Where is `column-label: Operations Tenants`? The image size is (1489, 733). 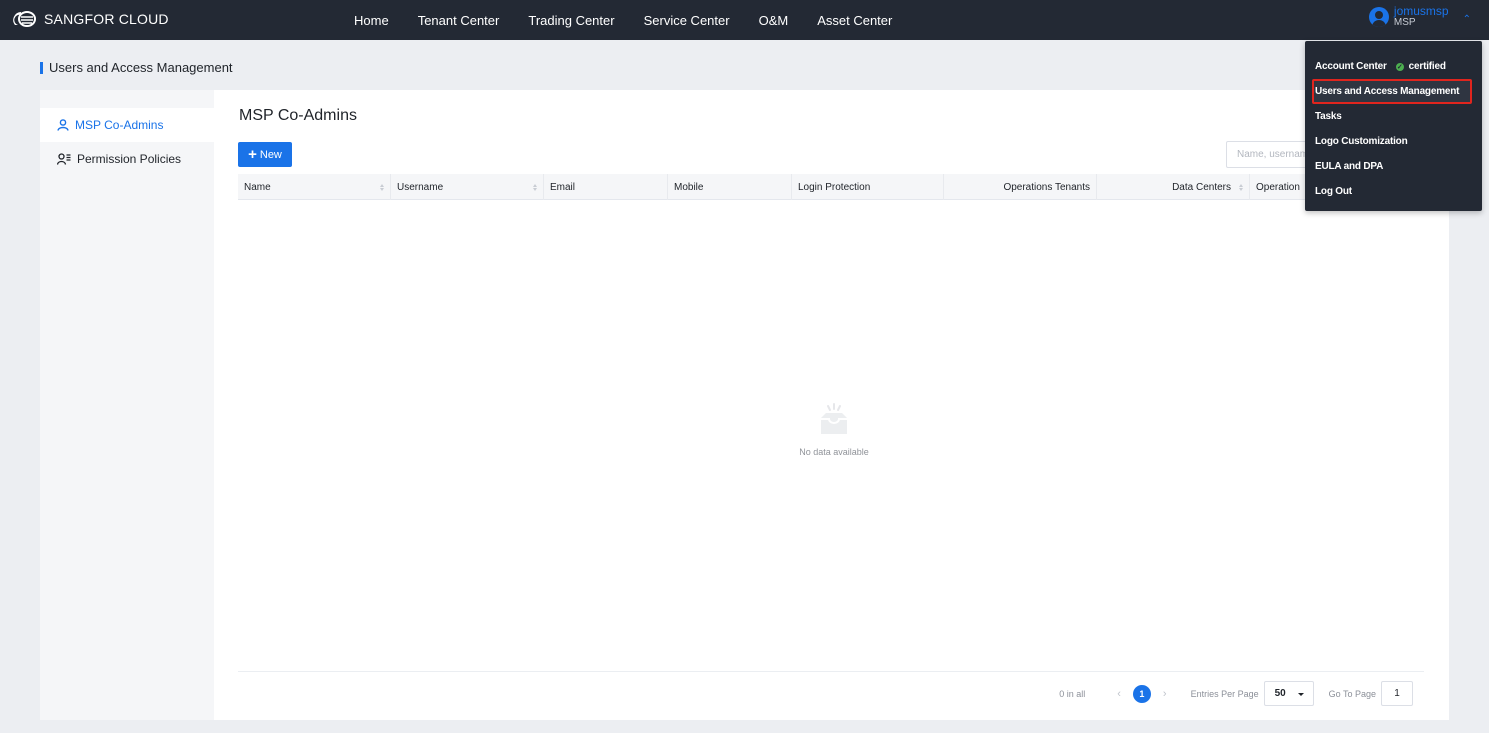 column-label: Operations Tenants is located at coordinates (1046, 187).